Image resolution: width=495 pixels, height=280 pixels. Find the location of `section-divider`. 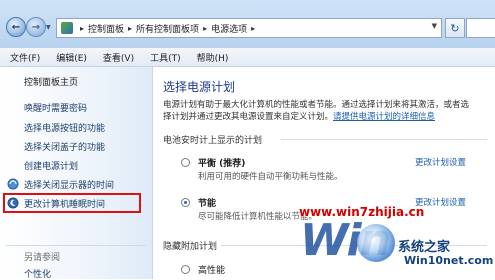

section-divider is located at coordinates (384, 139).